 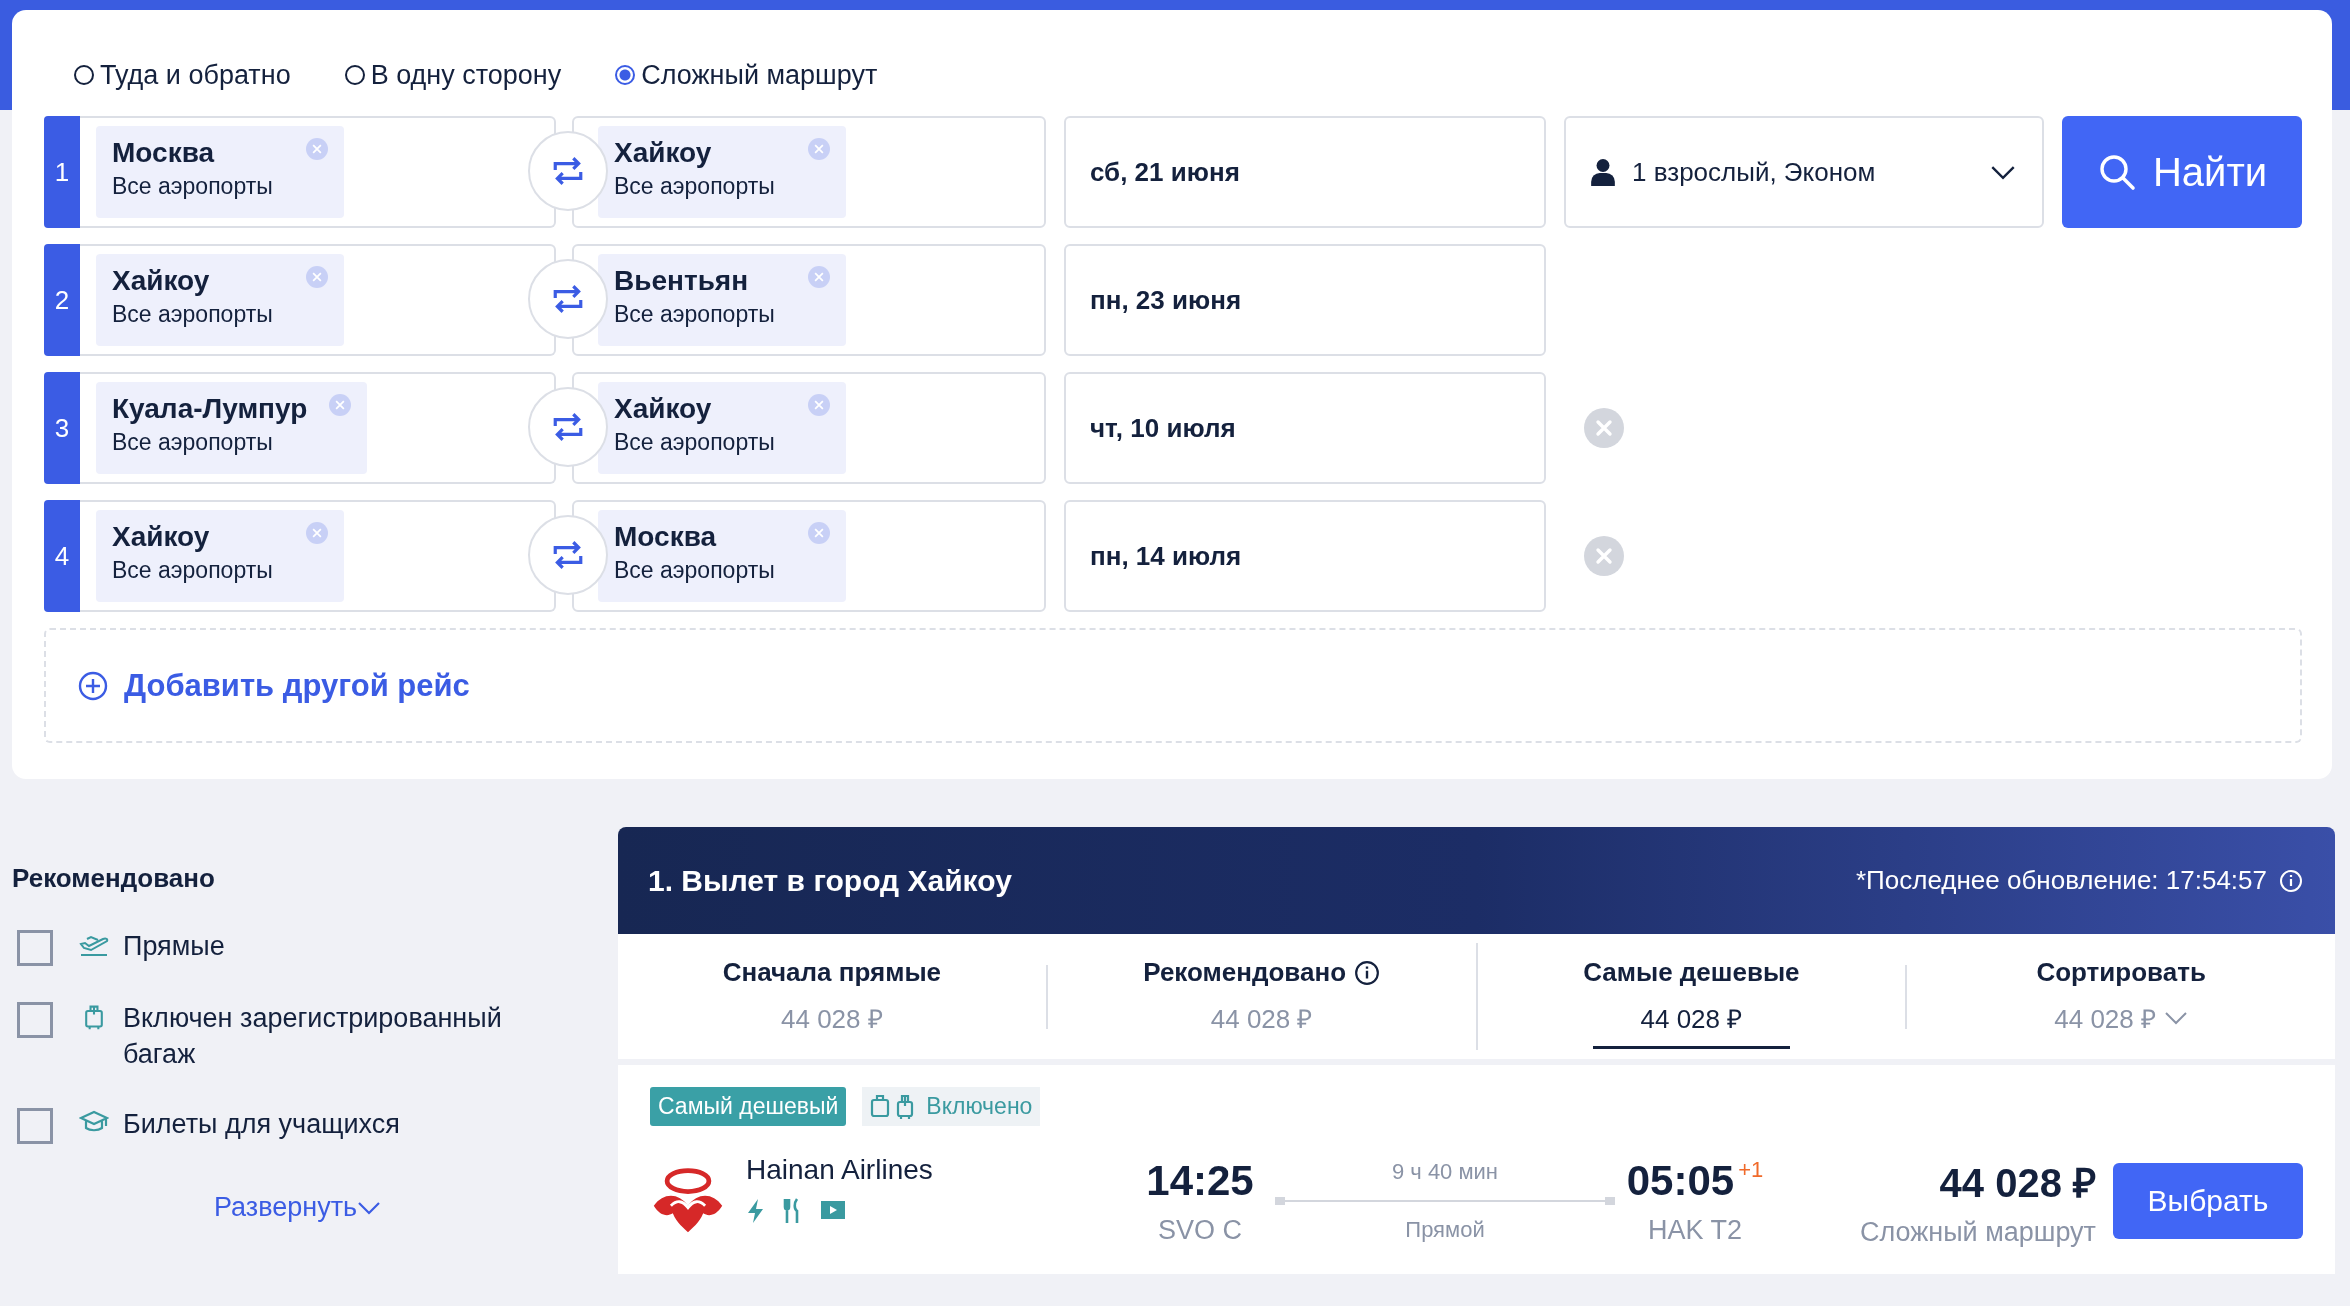 What do you see at coordinates (748, 1106) in the screenshot?
I see `cheapest-tag: Самый дешевый` at bounding box center [748, 1106].